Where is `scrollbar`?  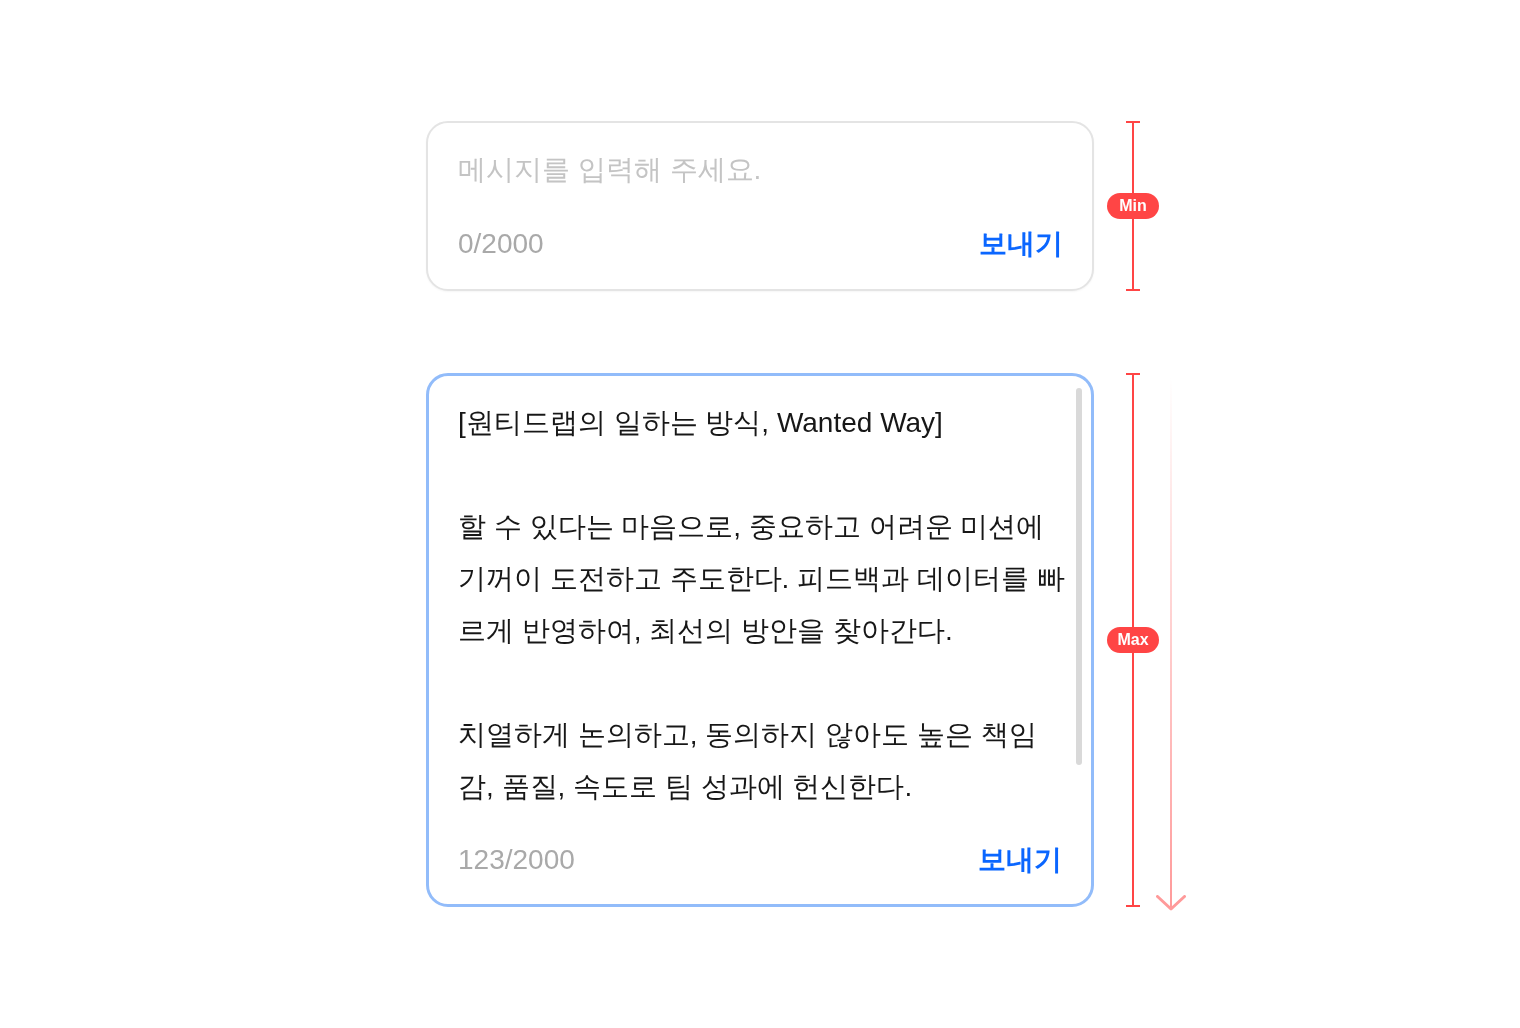
scrollbar is located at coordinates (1079, 576).